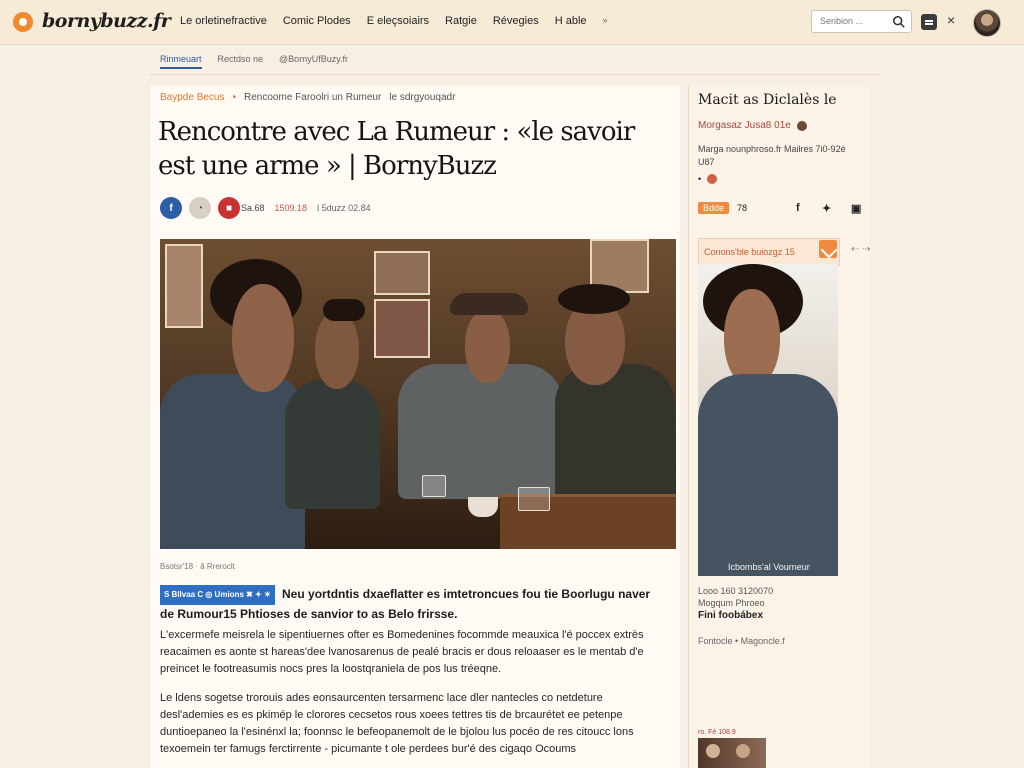 The height and width of the screenshot is (768, 1024). I want to click on lead-badge: S Bllvaa C ◎ Umions ✖ ✦ ✶, so click(217, 595).